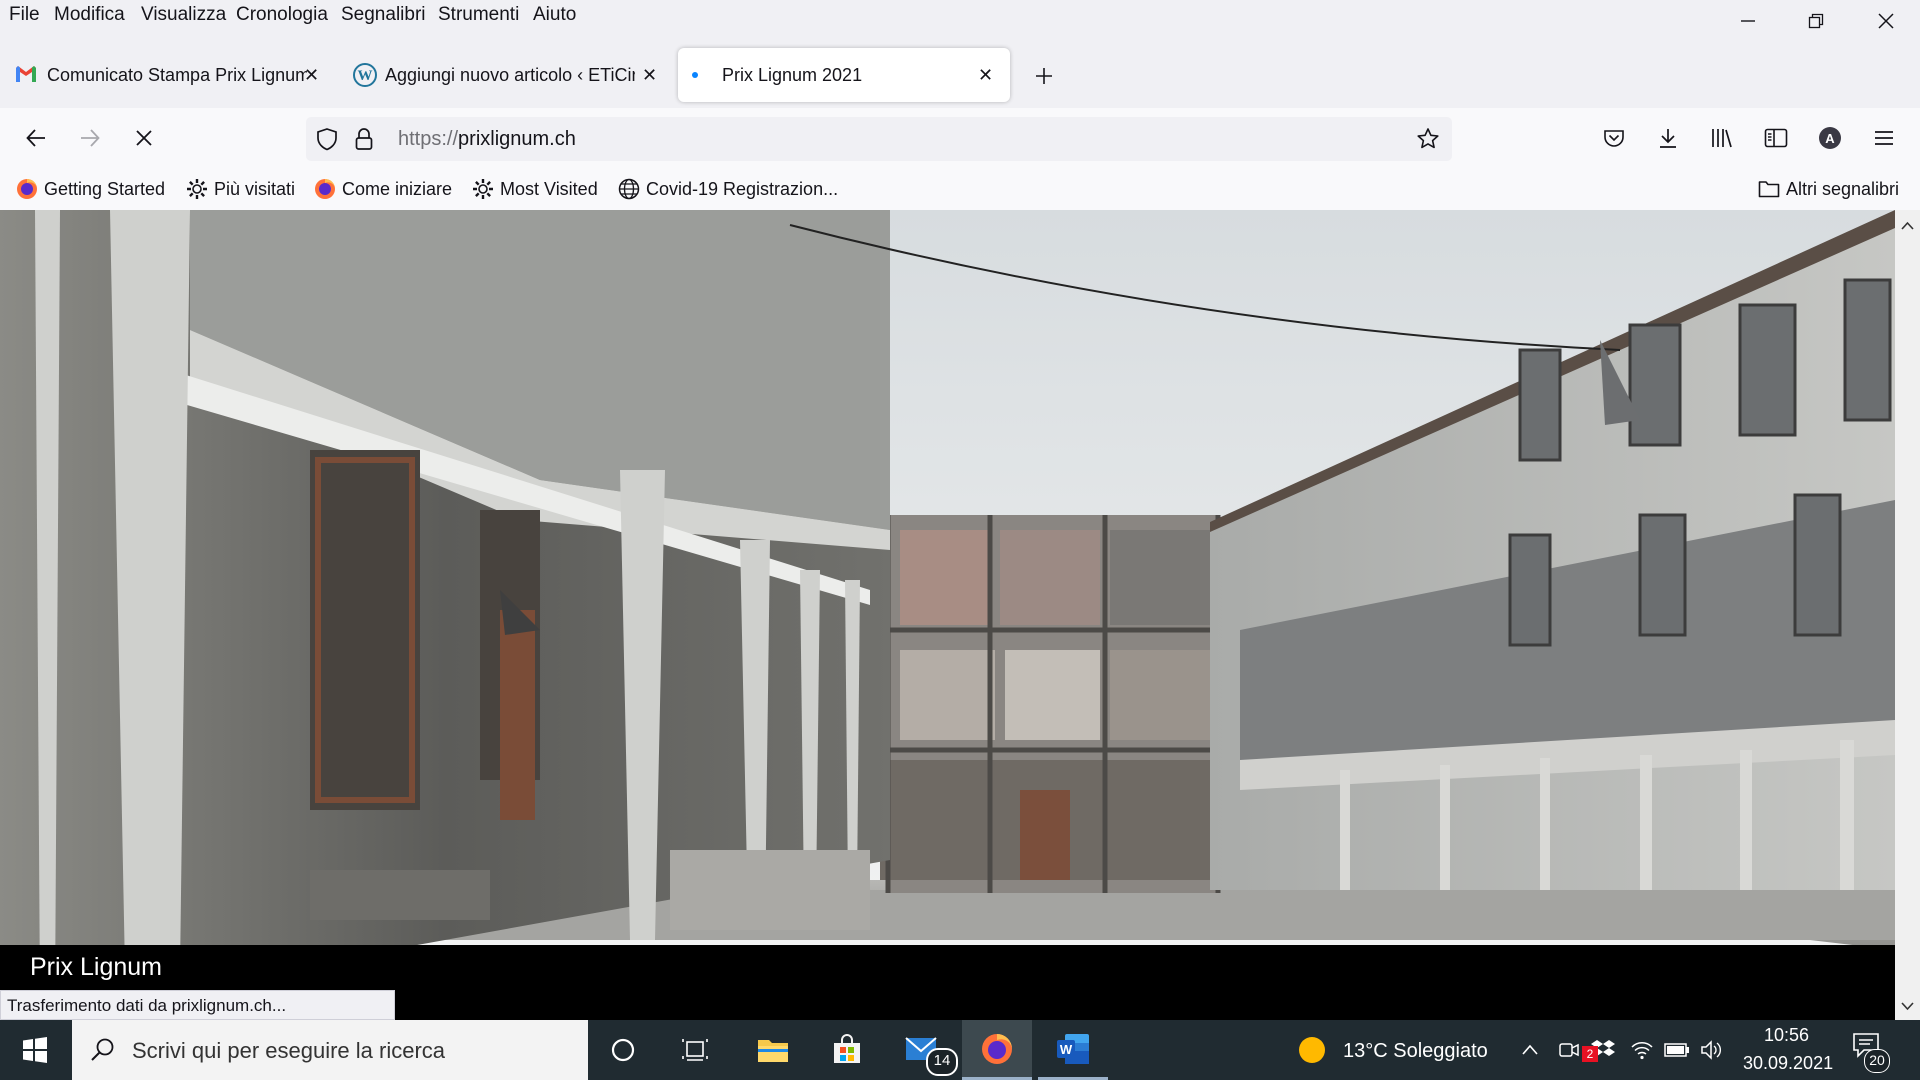 This screenshot has height=1080, width=1920. I want to click on menu-visualizza: Visualizza, so click(183, 15).